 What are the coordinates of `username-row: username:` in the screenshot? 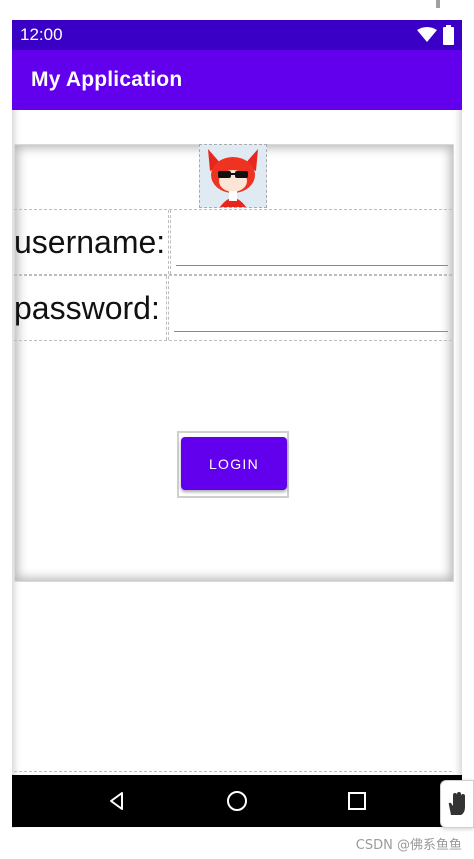 It's located at (233, 242).